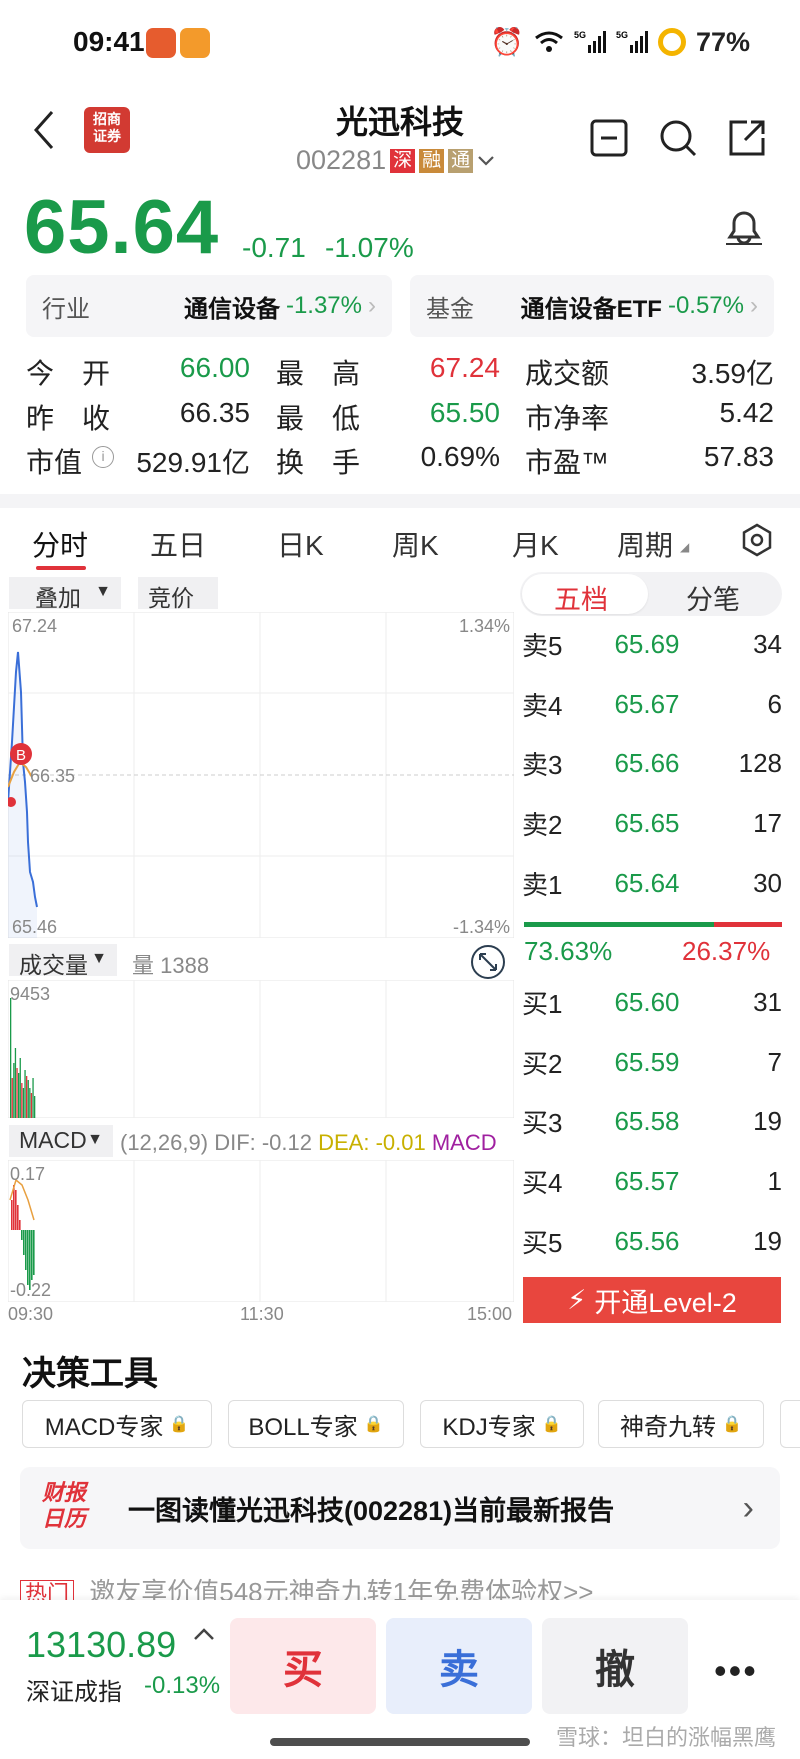 The width and height of the screenshot is (800, 1759). I want to click on tab-daily-k: 日K, so click(300, 544).